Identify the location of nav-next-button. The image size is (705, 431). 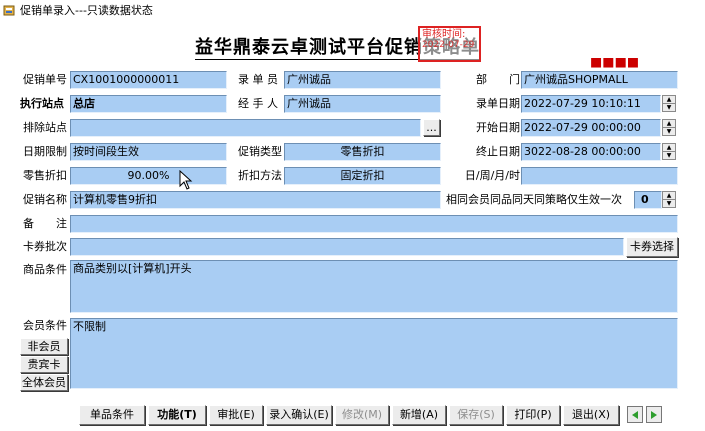
(654, 414).